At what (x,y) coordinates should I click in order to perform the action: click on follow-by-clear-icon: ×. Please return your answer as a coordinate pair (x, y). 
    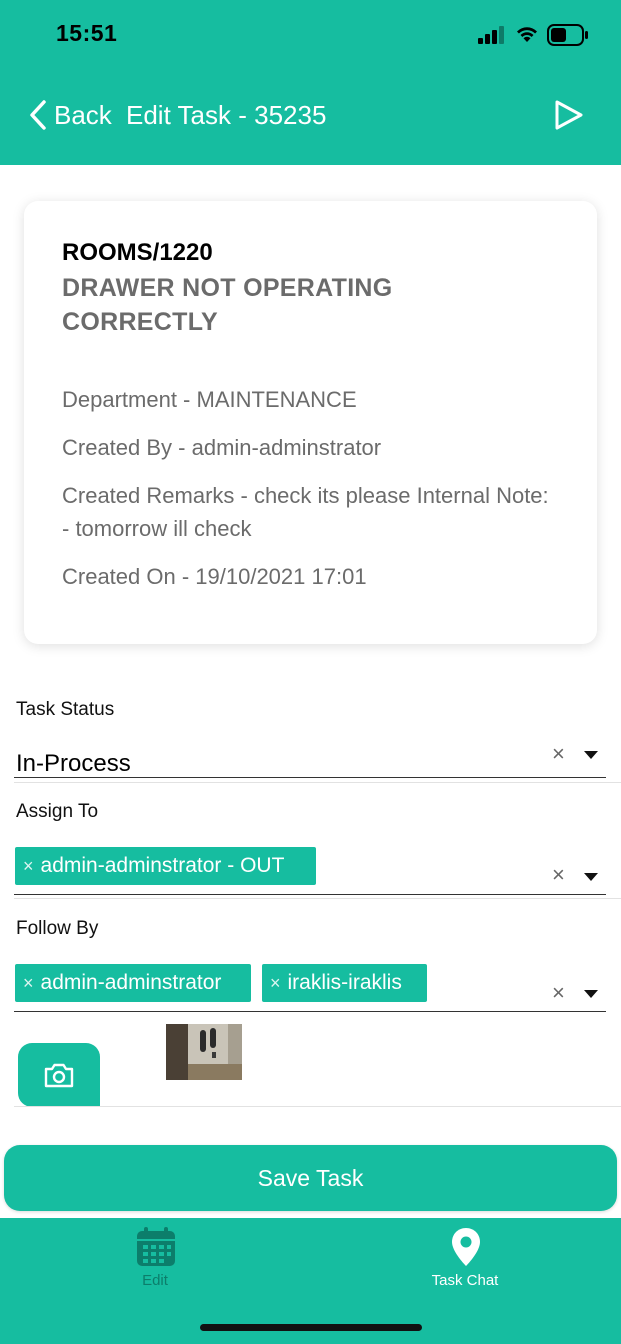
    Looking at the image, I should click on (558, 993).